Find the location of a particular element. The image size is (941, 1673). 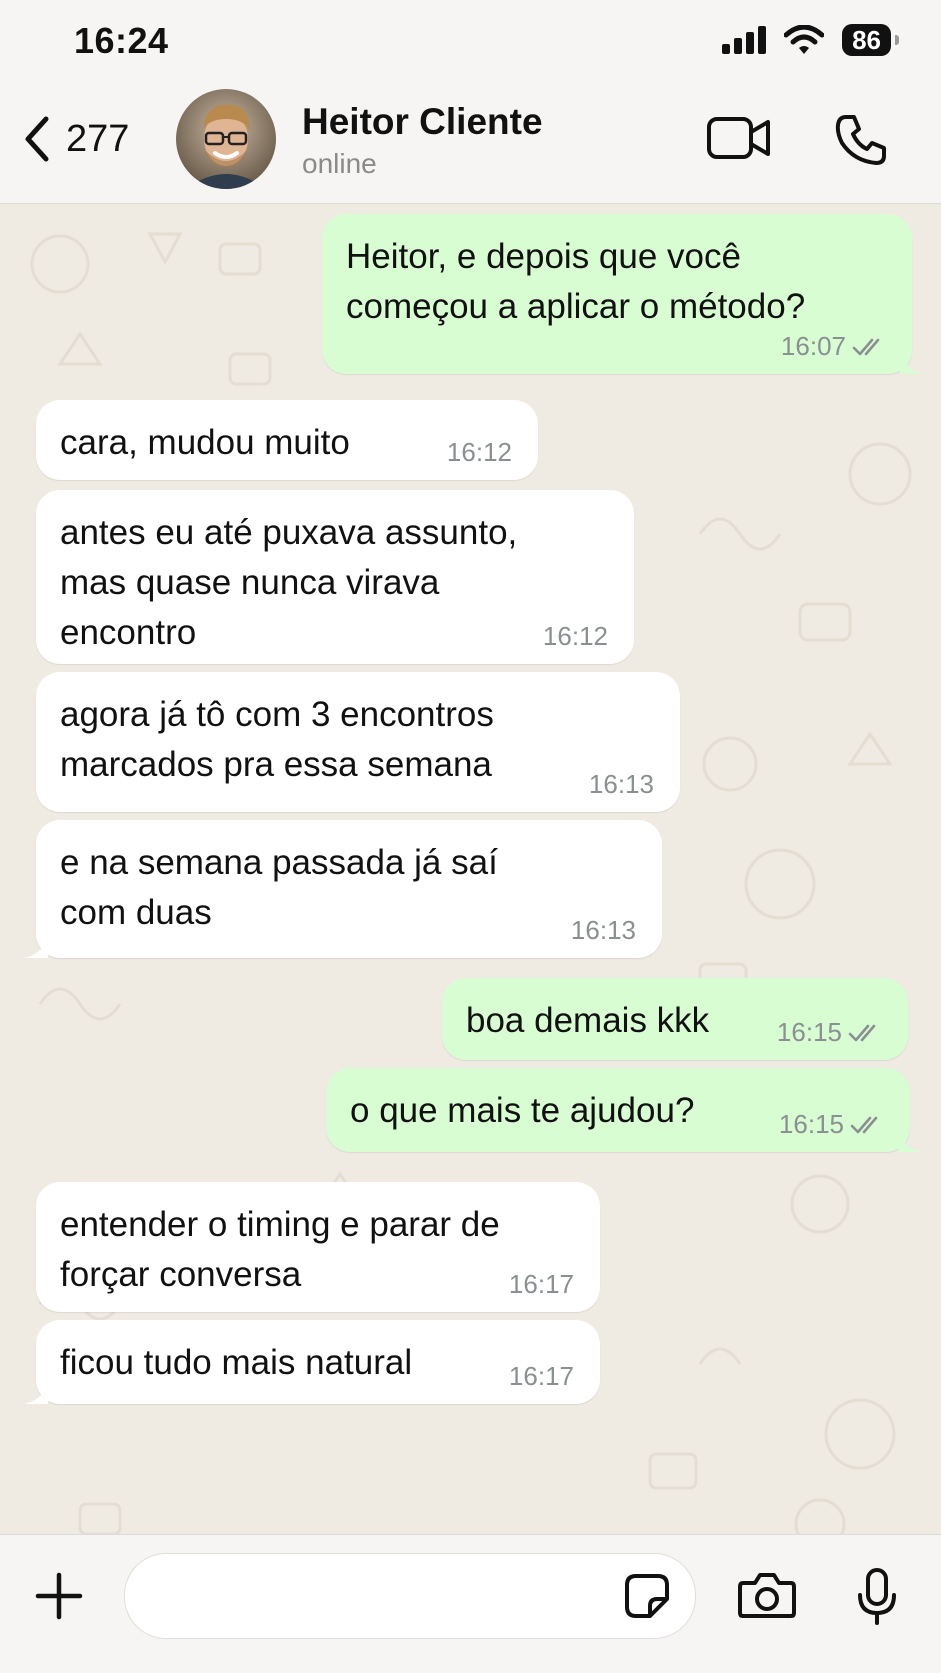

microphone-icon is located at coordinates (877, 1597).